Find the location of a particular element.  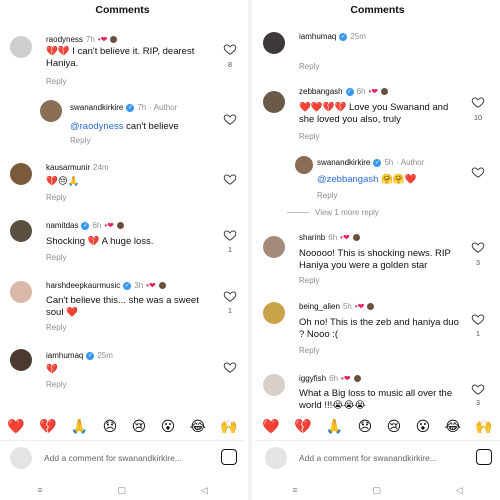

verified-badge-icon: ✓ is located at coordinates (85, 225).